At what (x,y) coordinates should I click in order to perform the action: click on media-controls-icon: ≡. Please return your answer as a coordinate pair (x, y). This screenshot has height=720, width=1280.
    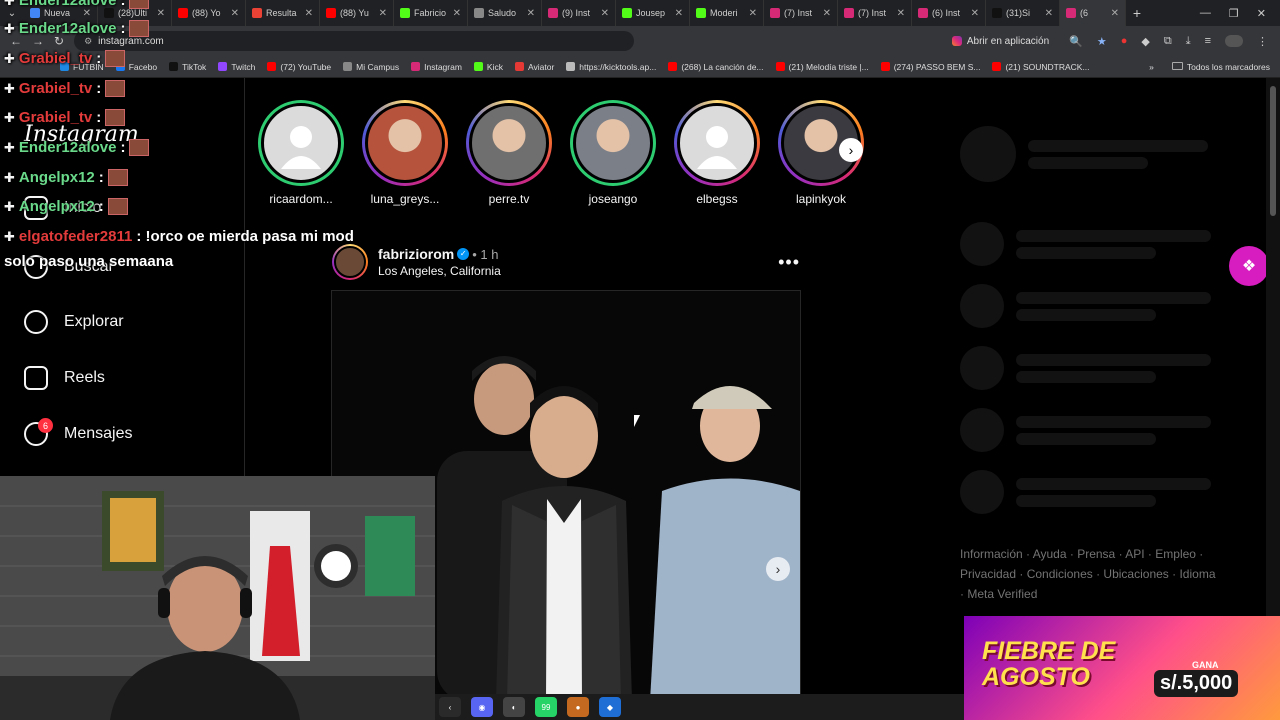
    Looking at the image, I should click on (1208, 41).